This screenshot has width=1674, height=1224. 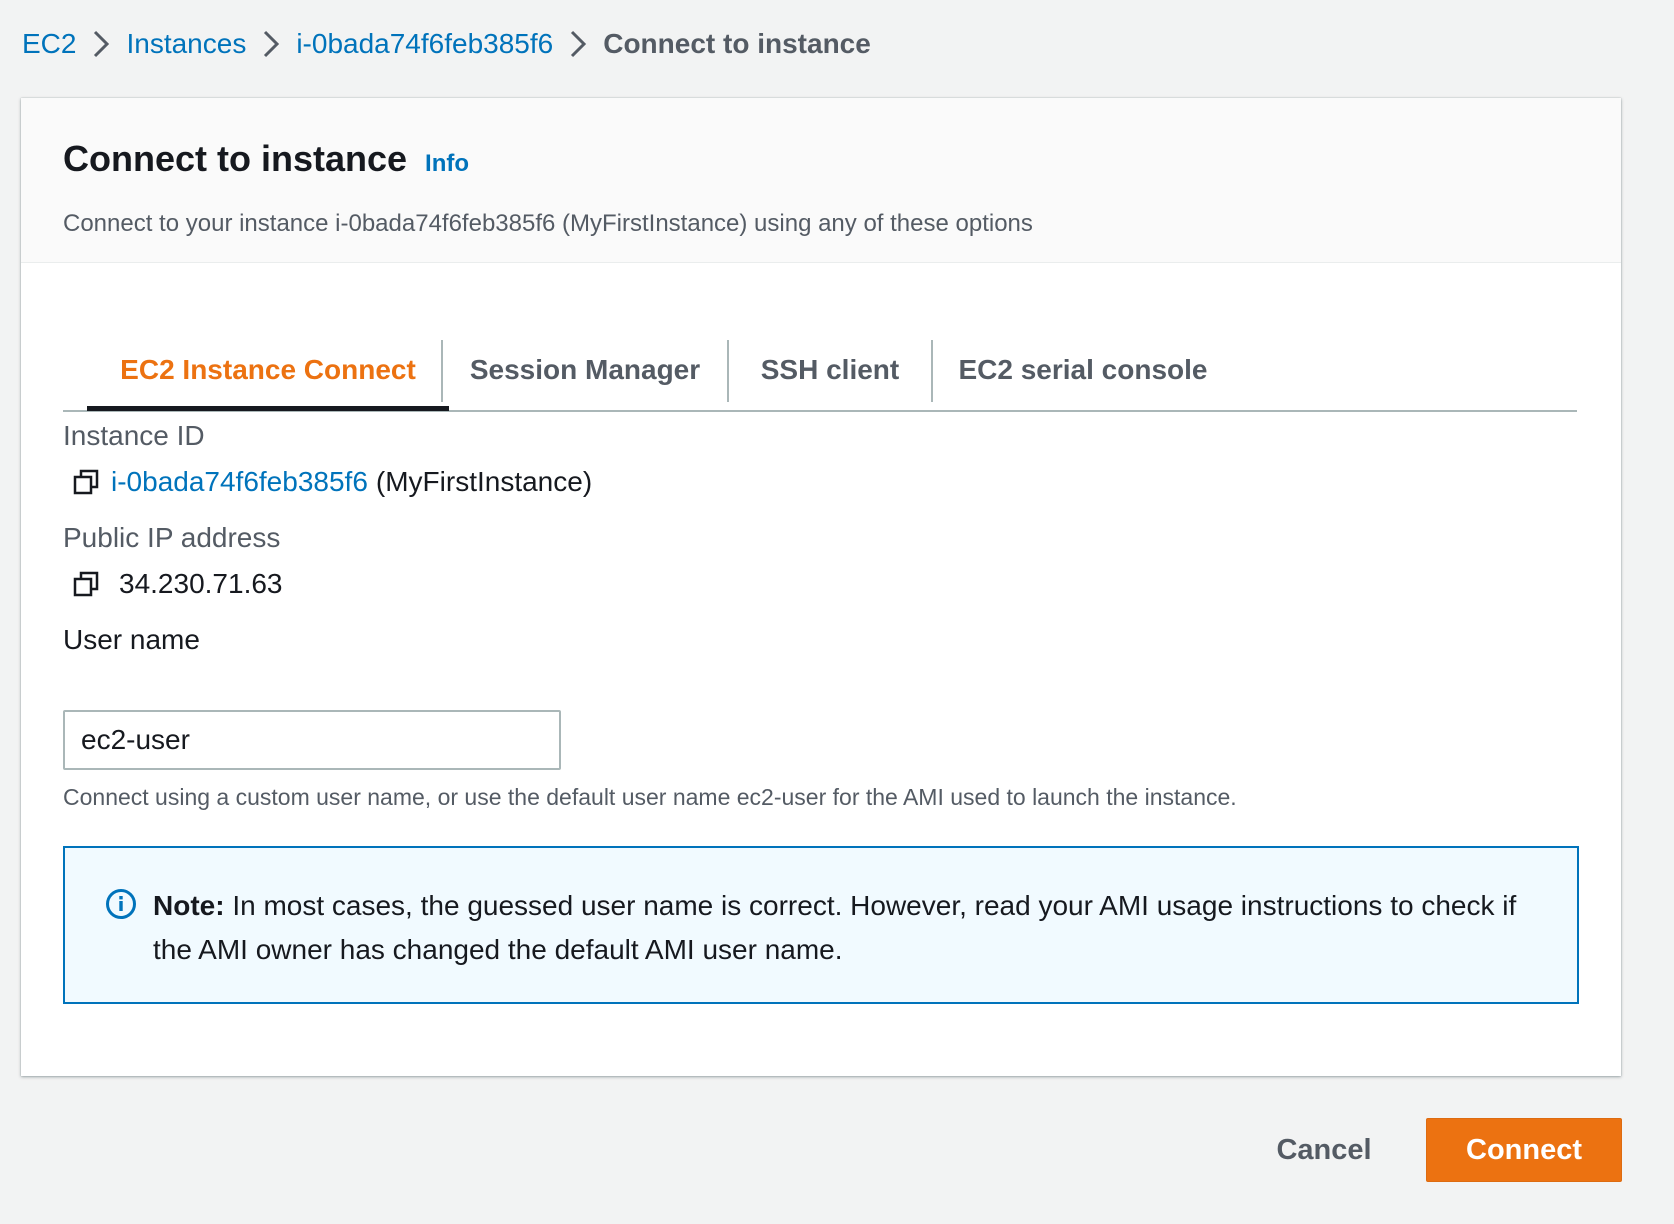 I want to click on tab-ssh-client: SSH client, so click(x=830, y=370).